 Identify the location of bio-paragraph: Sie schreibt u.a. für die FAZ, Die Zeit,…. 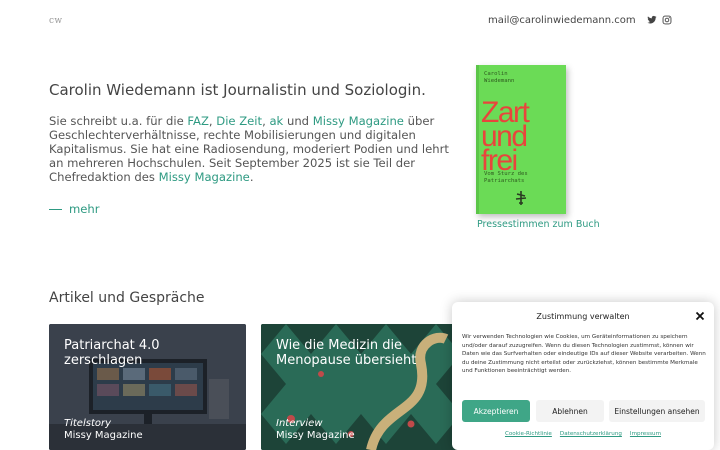
(251, 149).